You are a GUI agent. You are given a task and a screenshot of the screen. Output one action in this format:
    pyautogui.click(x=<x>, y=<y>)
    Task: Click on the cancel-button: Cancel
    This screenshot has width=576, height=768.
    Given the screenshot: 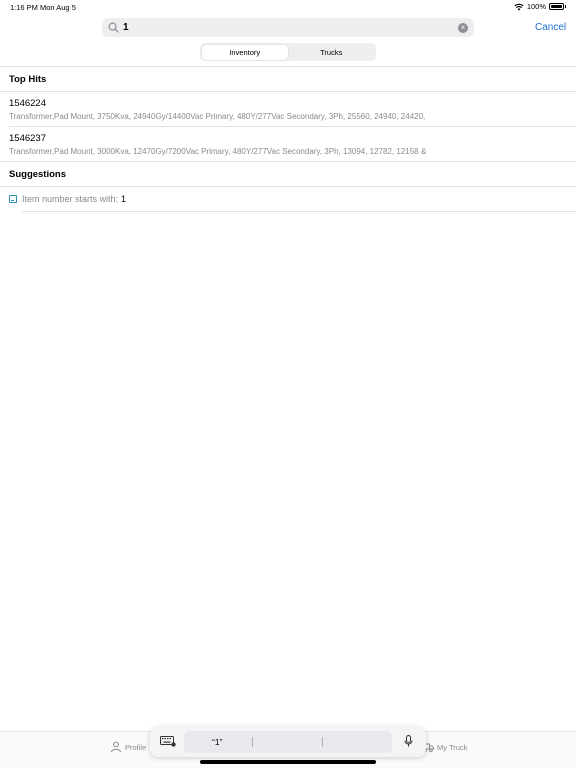 What is the action you would take?
    pyautogui.click(x=550, y=27)
    